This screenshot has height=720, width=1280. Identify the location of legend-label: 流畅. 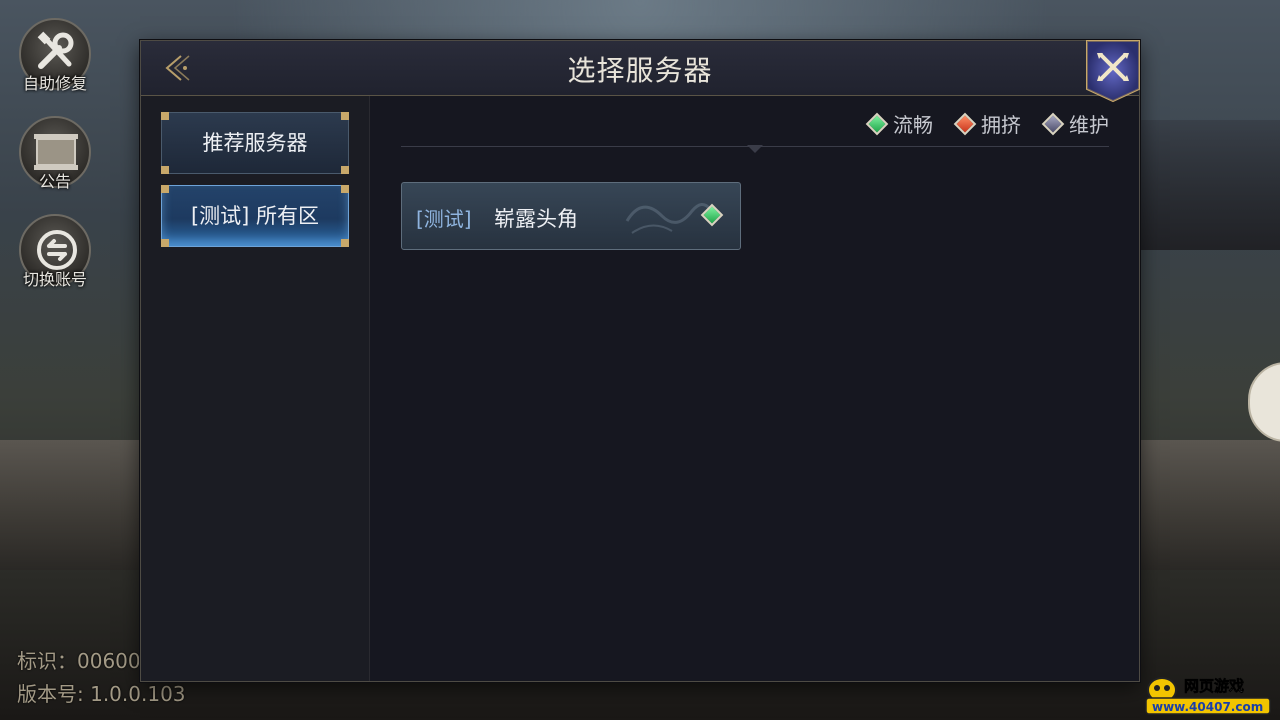
(913, 125).